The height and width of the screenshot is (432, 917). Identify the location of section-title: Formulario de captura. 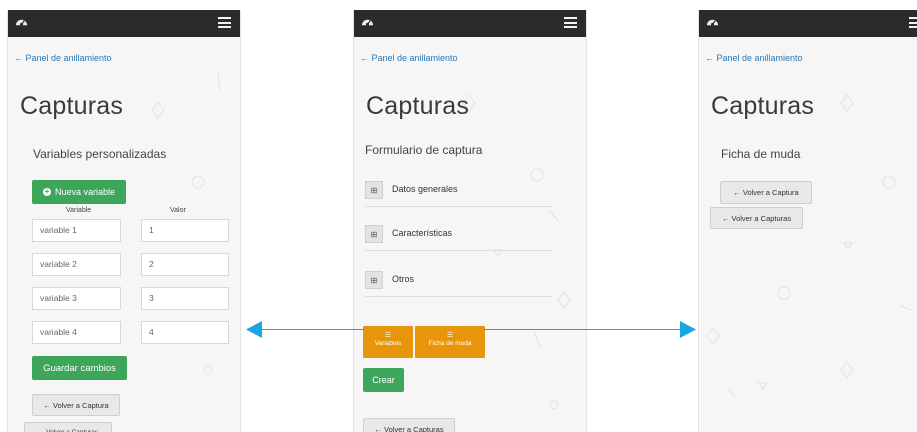
(424, 150).